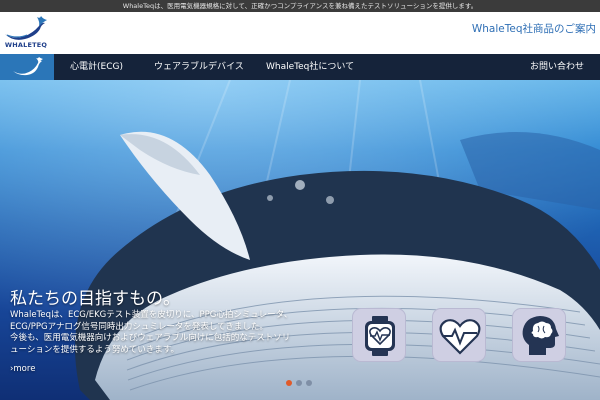 Image resolution: width=600 pixels, height=400 pixels. I want to click on whaleteq-logo: WHALETEQ, so click(25, 33).